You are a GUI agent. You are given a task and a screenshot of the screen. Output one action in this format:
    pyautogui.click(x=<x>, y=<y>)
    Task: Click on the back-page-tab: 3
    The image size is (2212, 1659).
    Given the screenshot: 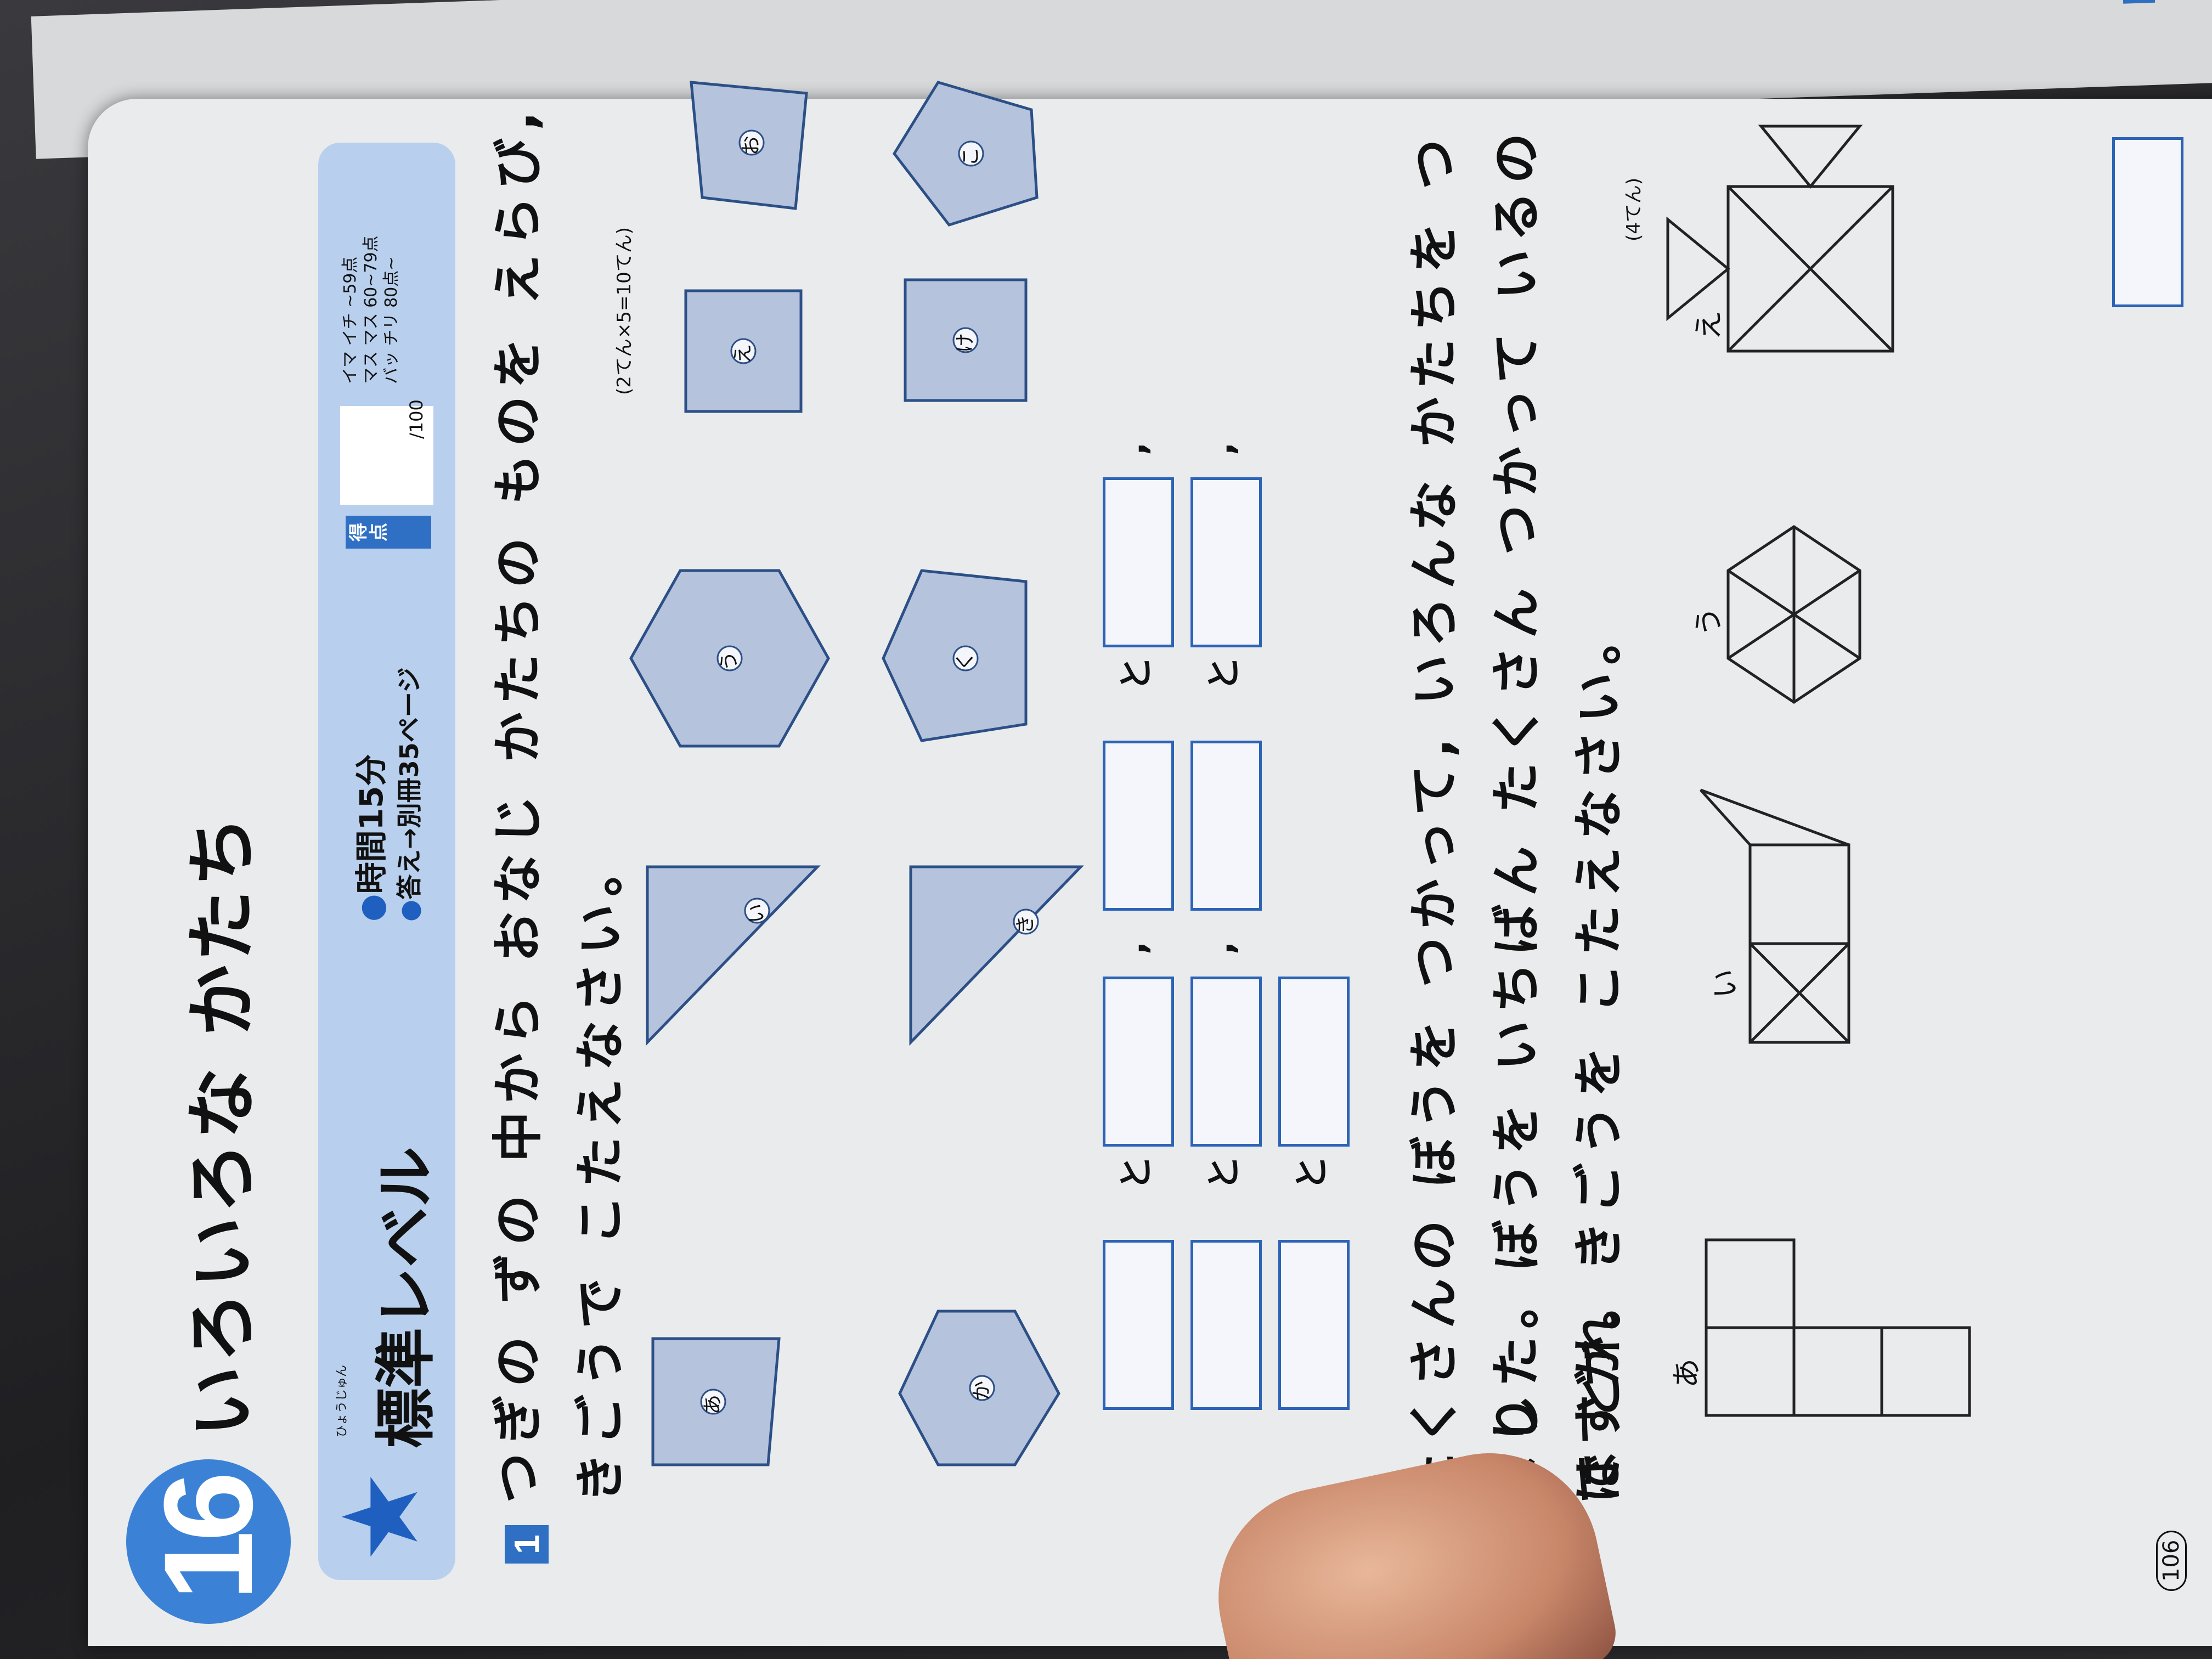 What is the action you would take?
    pyautogui.click(x=2138, y=2)
    